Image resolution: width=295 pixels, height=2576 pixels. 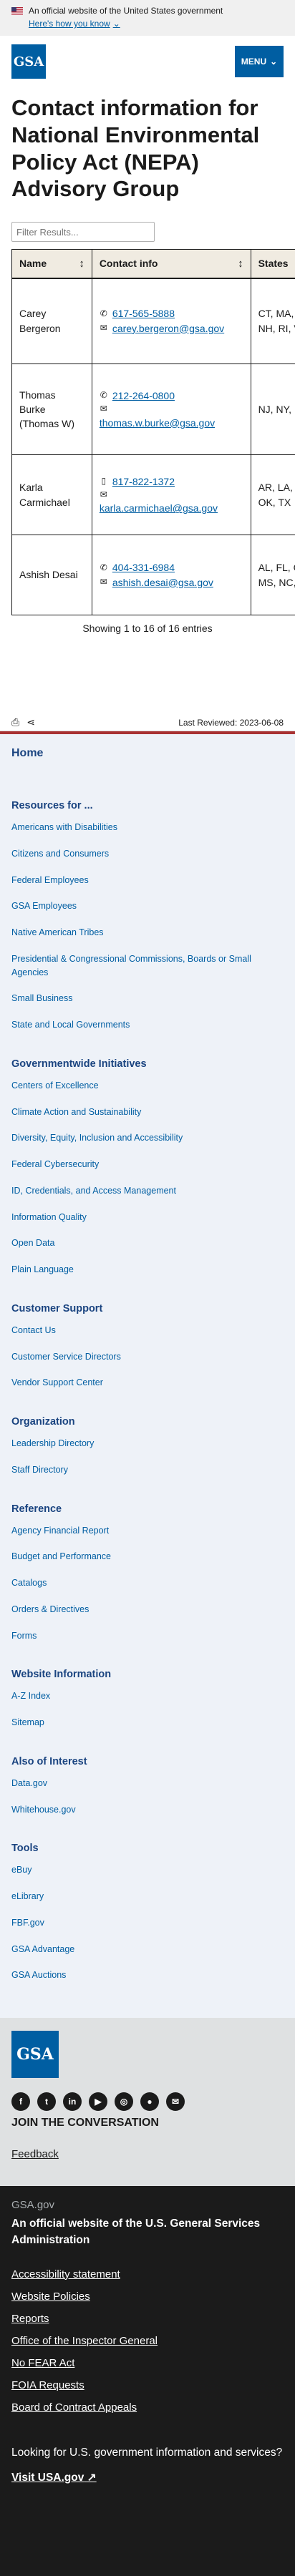 What do you see at coordinates (147, 1783) in the screenshot?
I see `footer-nav-link: Data.gov` at bounding box center [147, 1783].